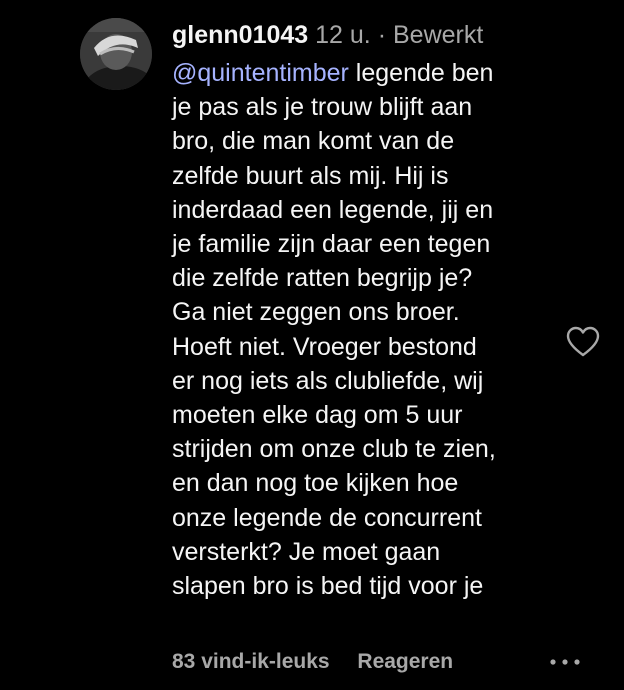 This screenshot has width=624, height=690. I want to click on comment-line: onze legende de concurrent, so click(327, 517).